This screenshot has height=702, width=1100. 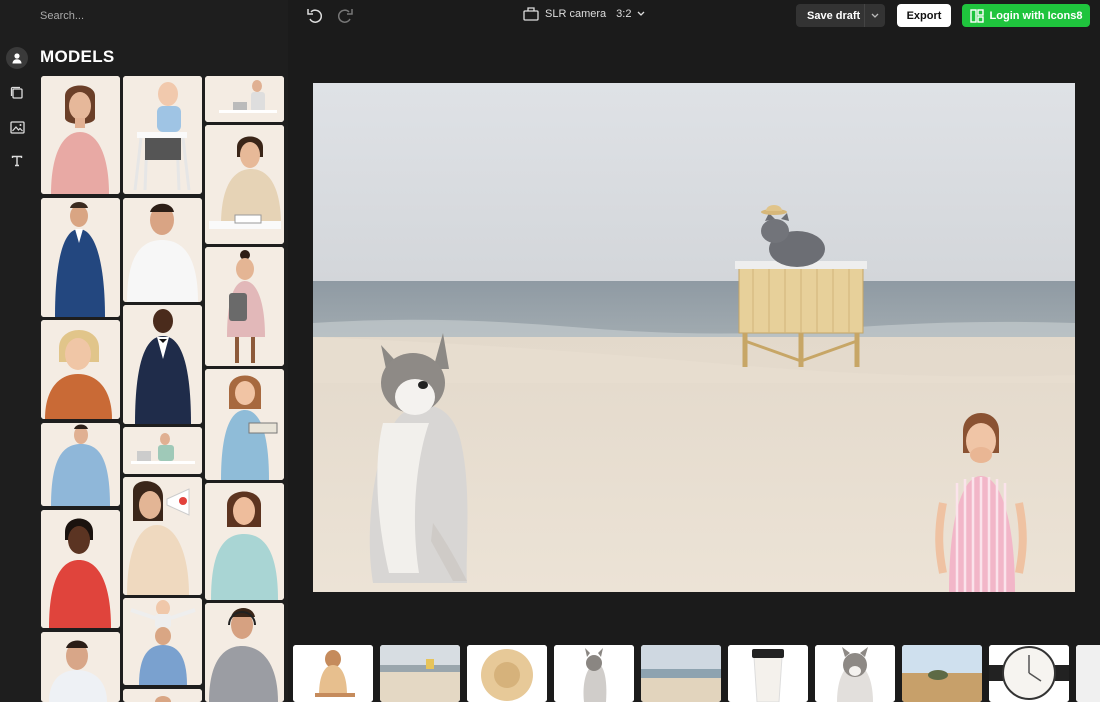 I want to click on layers-icon, so click(x=16, y=92).